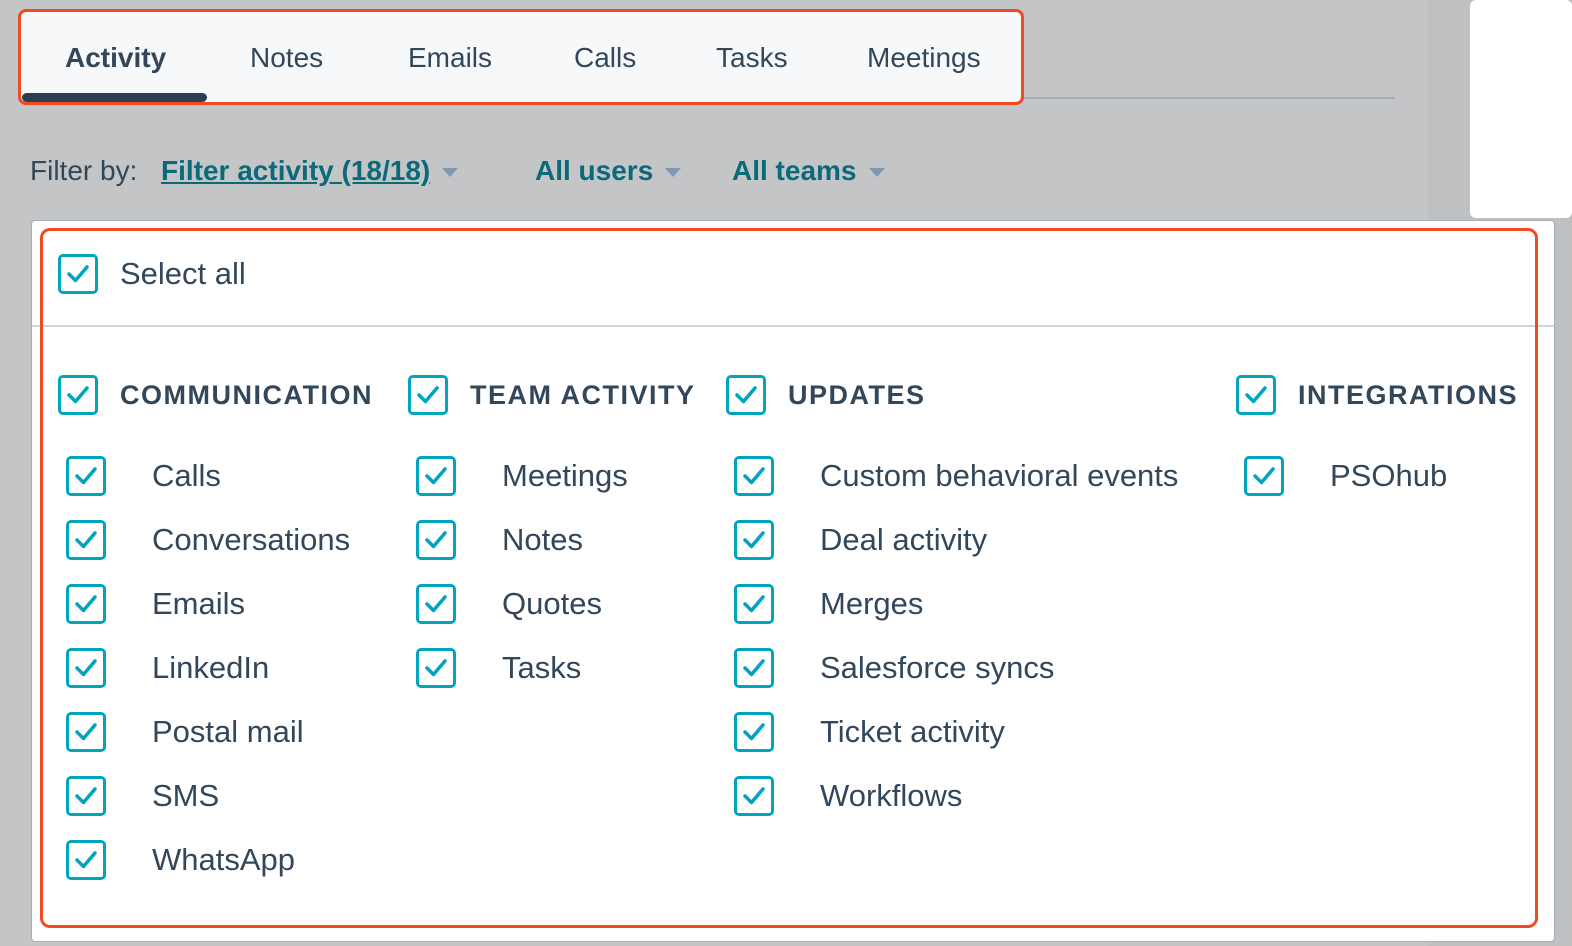 Image resolution: width=1572 pixels, height=946 pixels. What do you see at coordinates (84, 170) in the screenshot?
I see `filter-label: Filter by:` at bounding box center [84, 170].